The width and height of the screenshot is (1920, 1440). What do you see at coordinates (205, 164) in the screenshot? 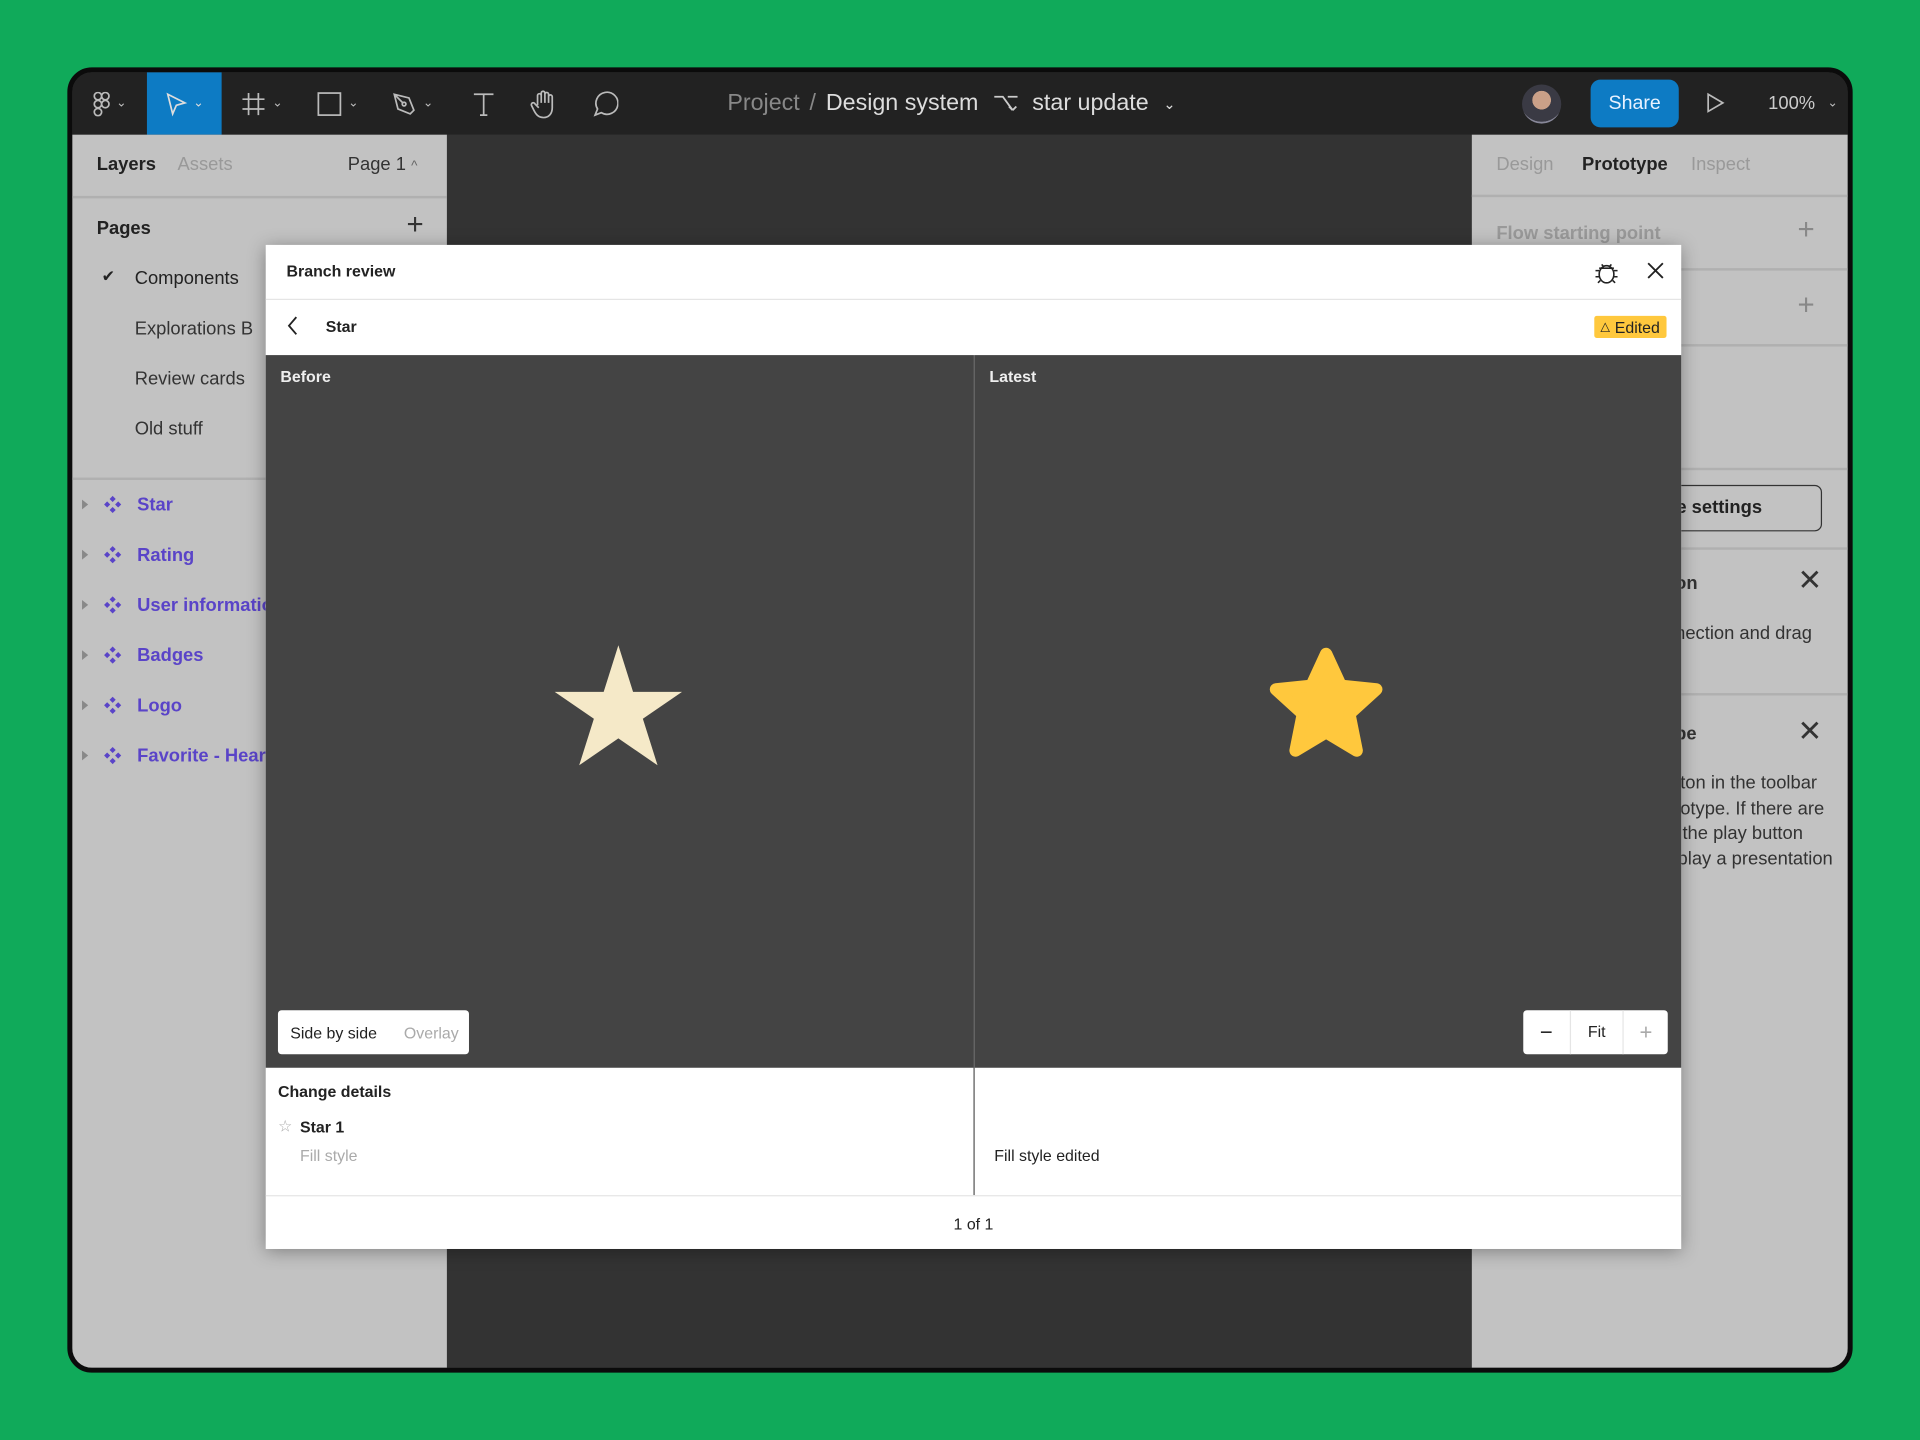
I see `tab-assets: Assets` at bounding box center [205, 164].